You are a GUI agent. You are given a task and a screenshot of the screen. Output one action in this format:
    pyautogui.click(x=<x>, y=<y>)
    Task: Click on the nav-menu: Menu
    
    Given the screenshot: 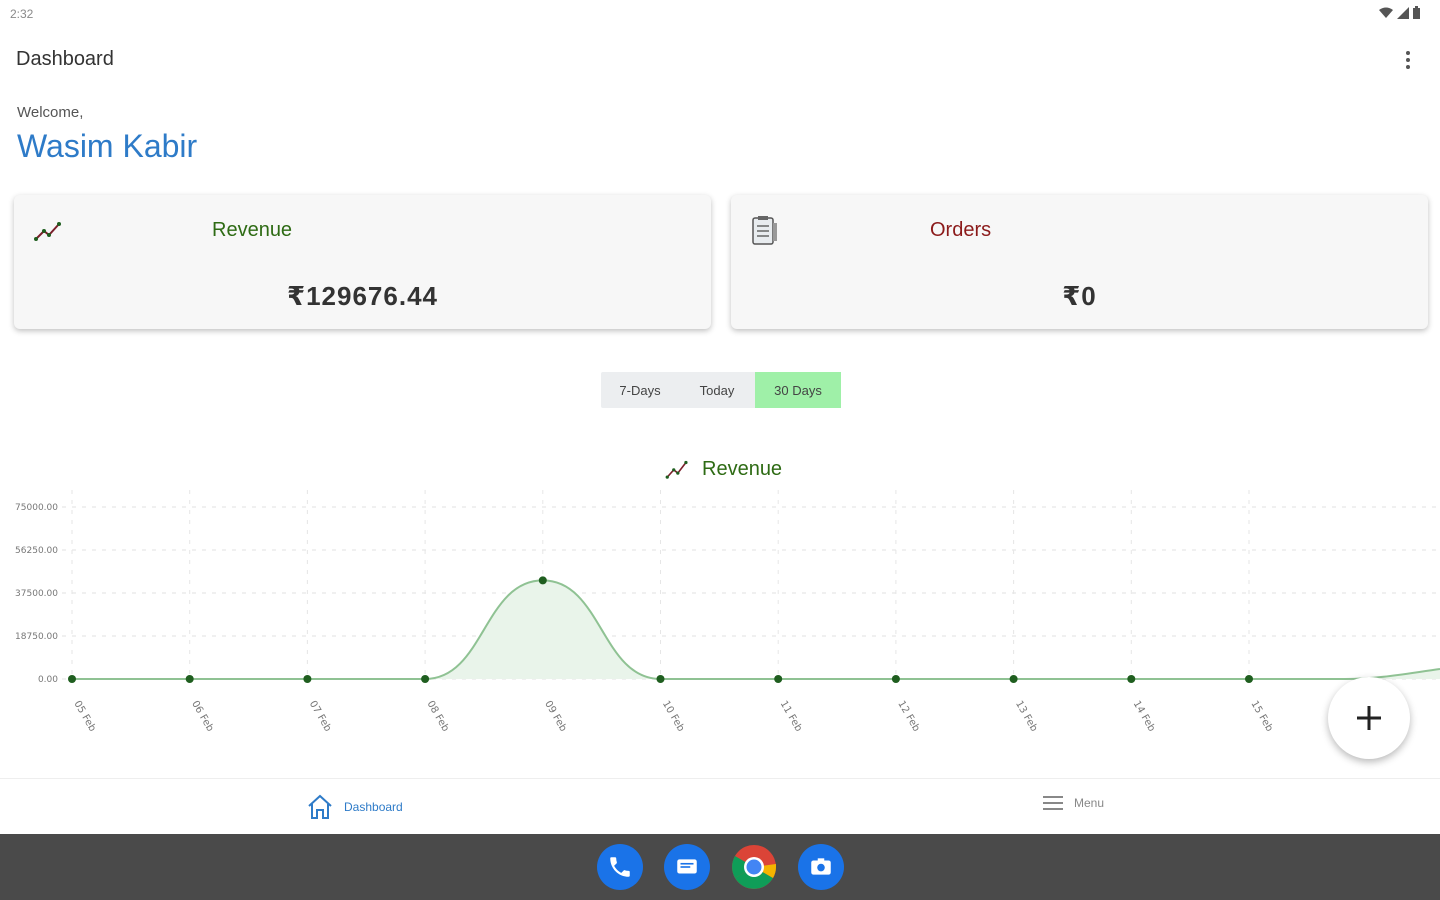 What is the action you would take?
    pyautogui.click(x=1073, y=803)
    